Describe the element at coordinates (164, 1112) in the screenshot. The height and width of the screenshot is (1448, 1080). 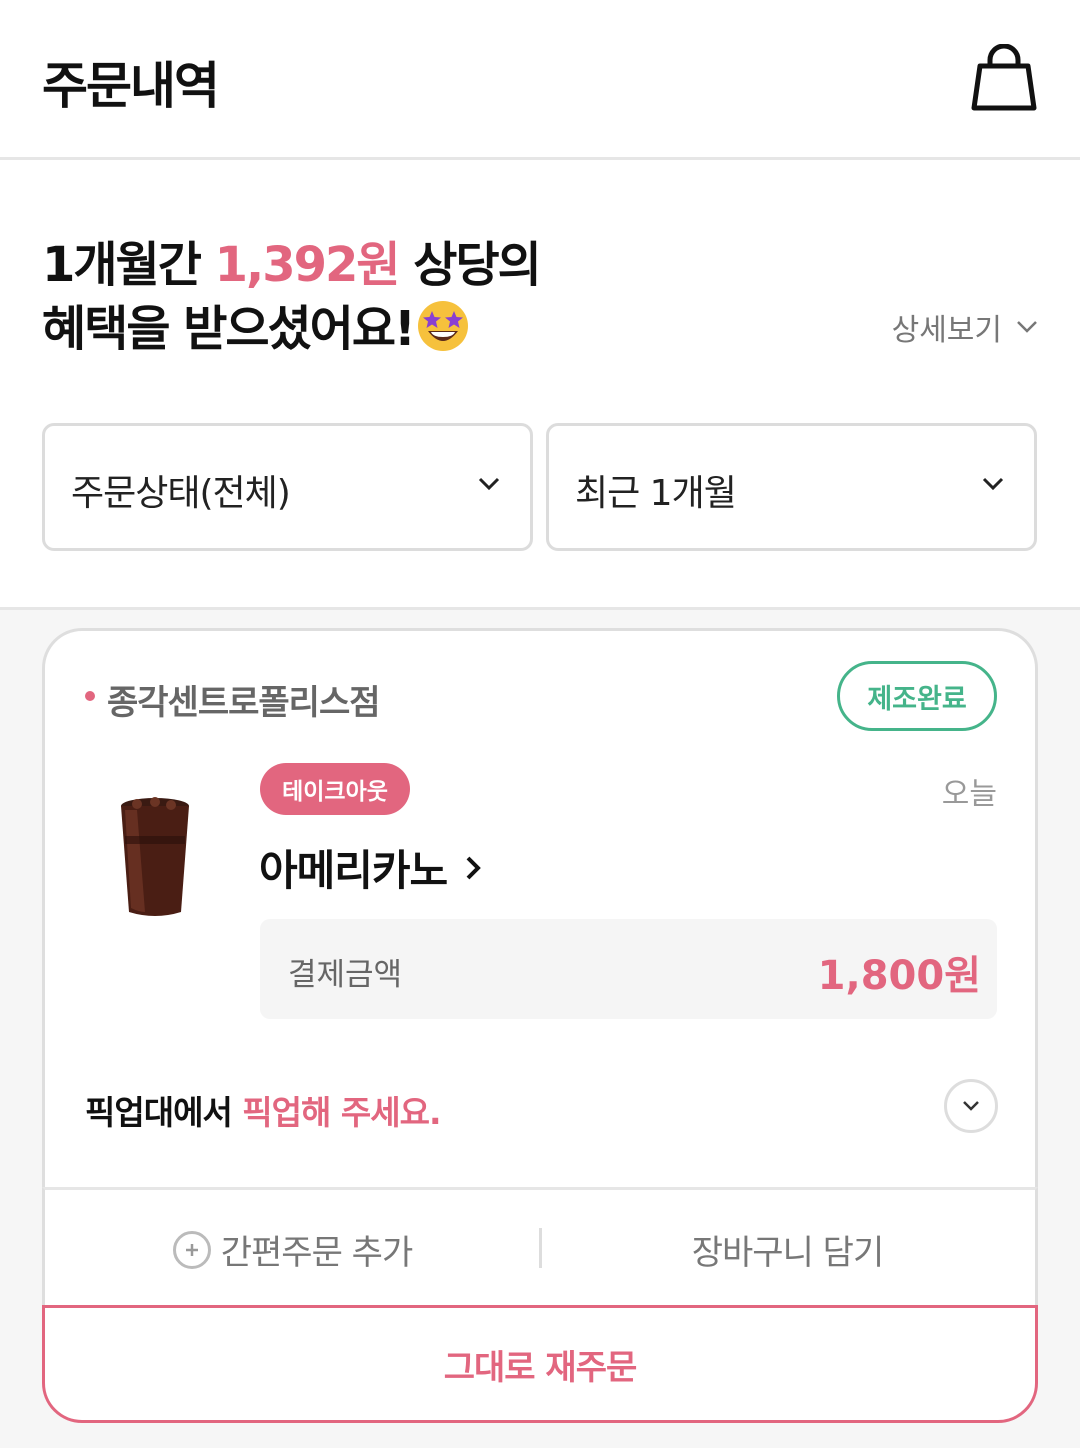
I see `pickup-prefix: 픽업대에서` at that location.